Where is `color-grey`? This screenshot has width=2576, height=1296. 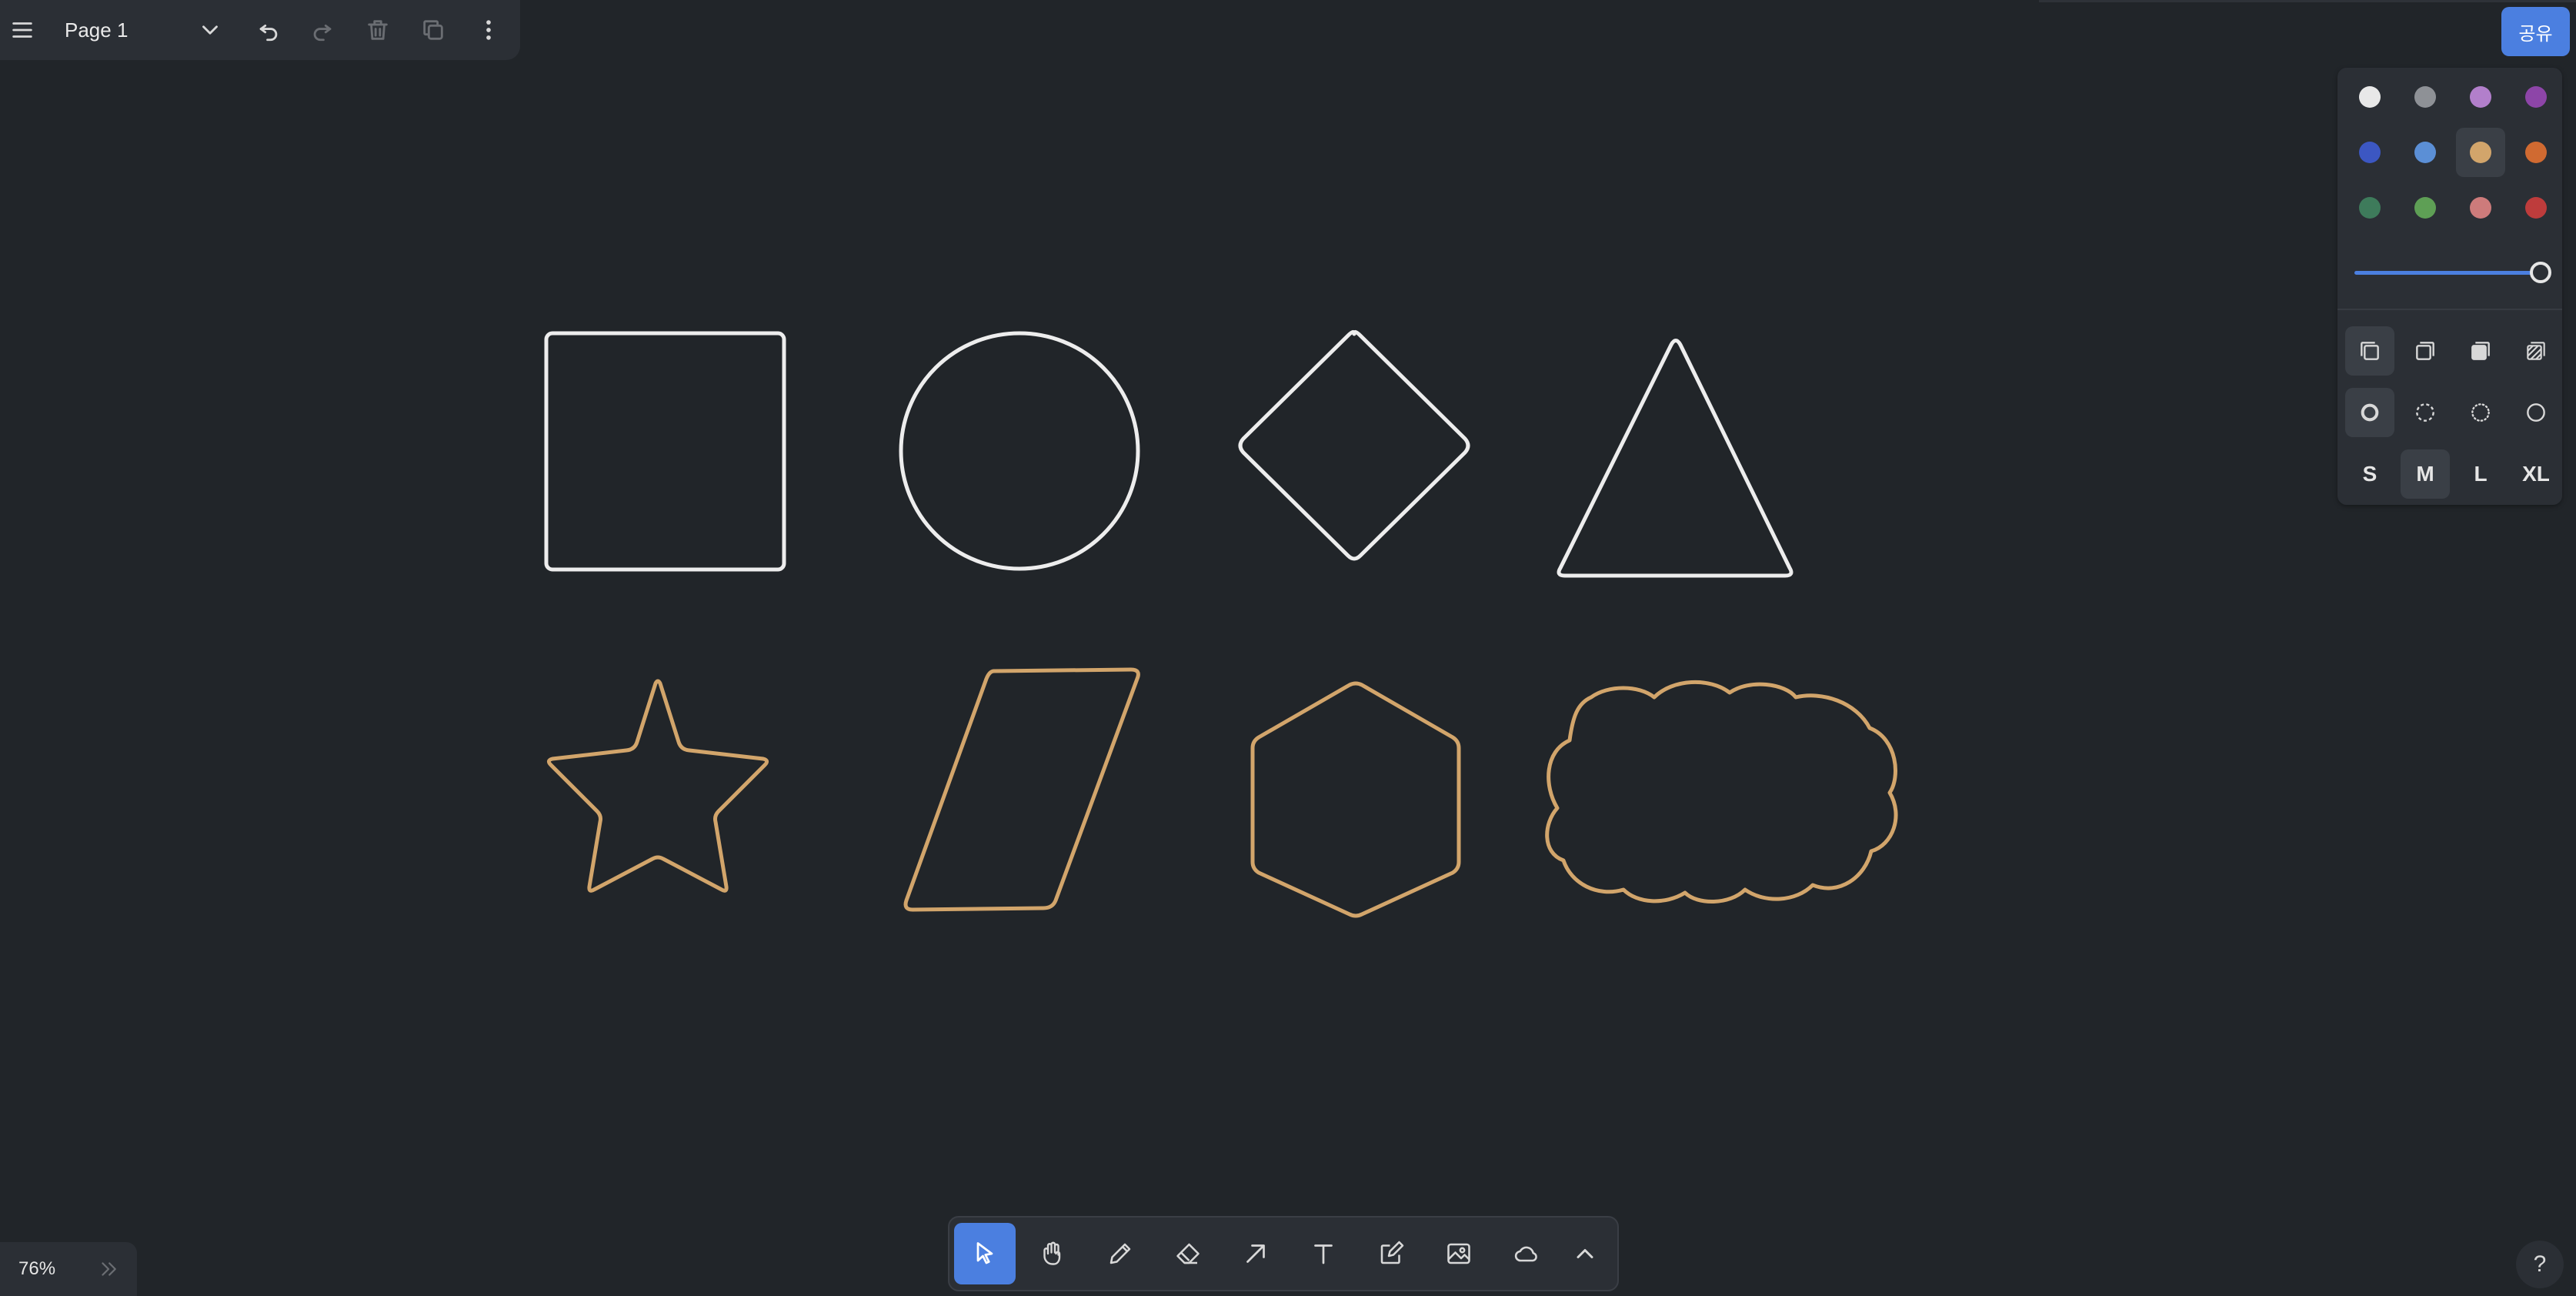 color-grey is located at coordinates (2425, 97).